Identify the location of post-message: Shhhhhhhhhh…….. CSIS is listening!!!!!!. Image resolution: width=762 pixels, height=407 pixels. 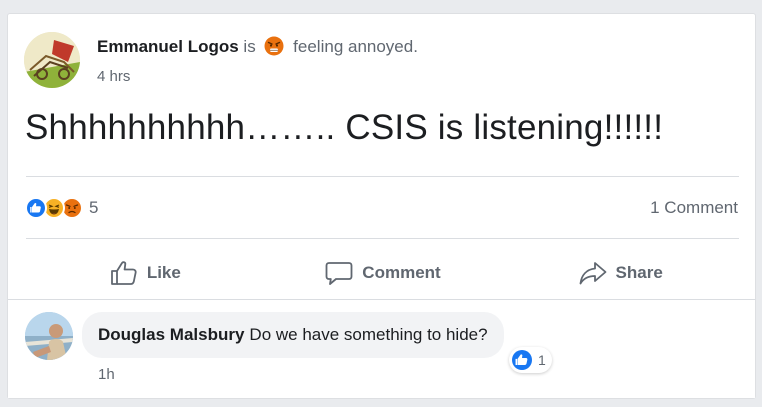
(344, 127).